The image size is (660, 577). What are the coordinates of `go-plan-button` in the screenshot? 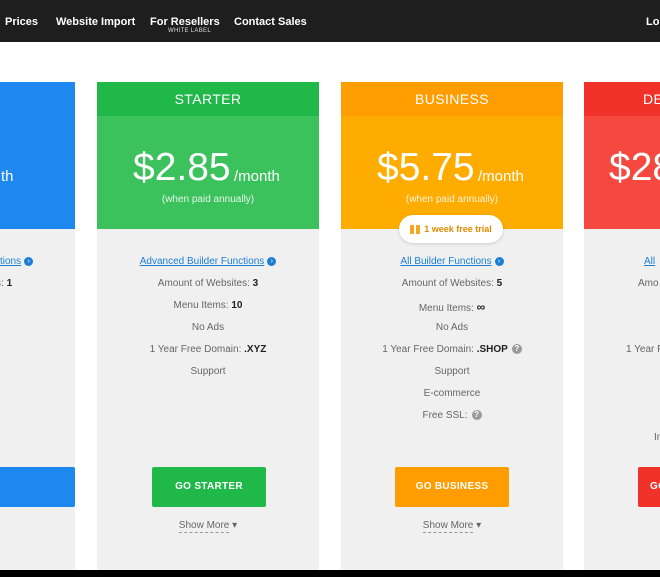 It's located at (37, 487).